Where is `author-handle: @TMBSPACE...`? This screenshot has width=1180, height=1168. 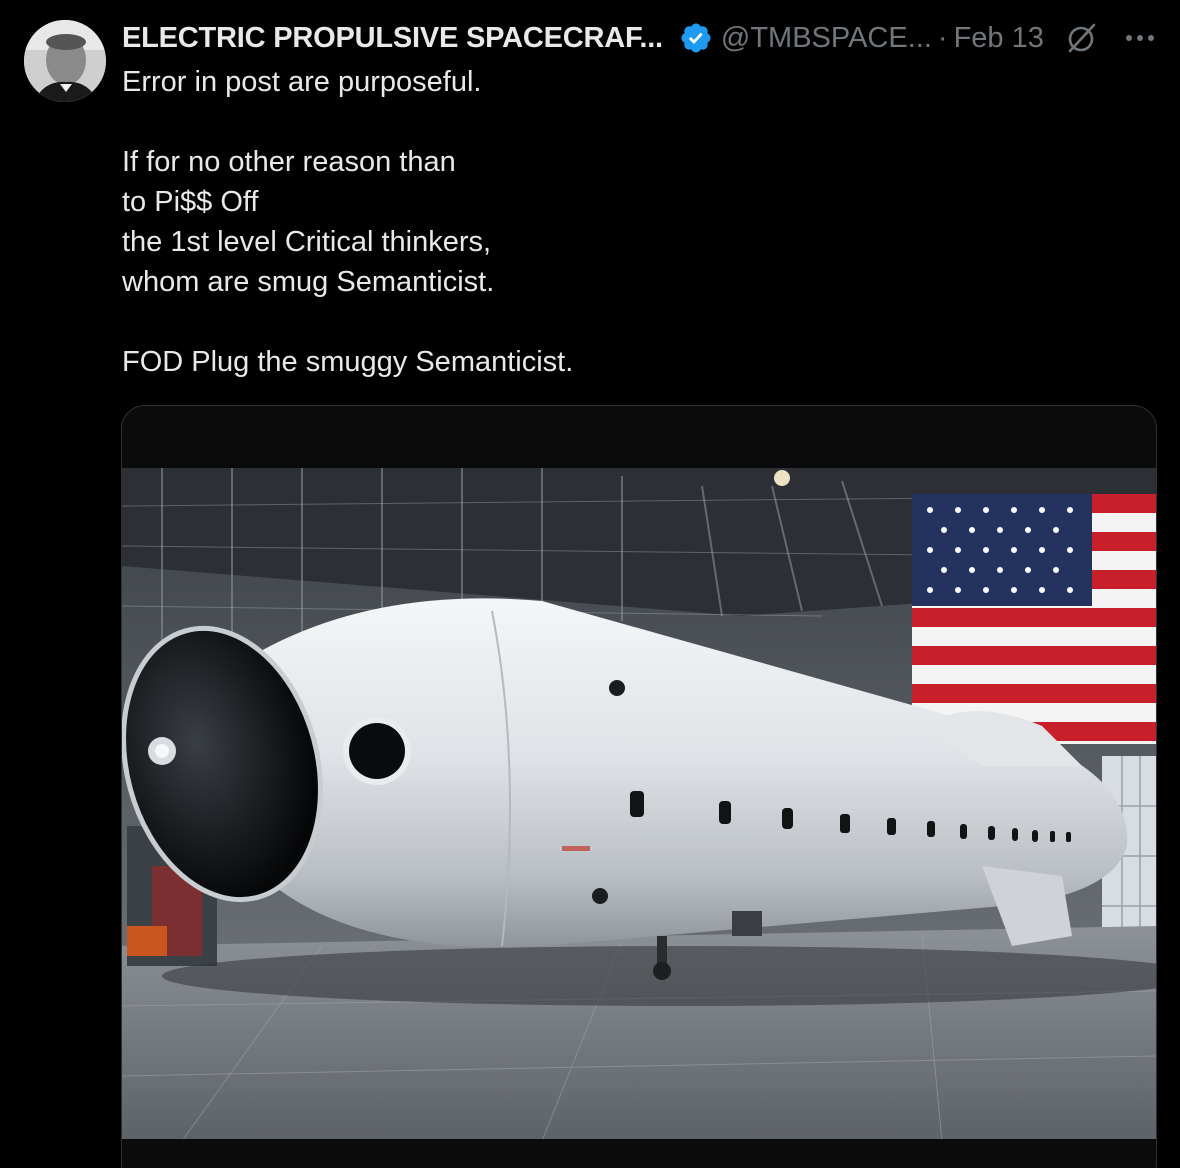
author-handle: @TMBSPACE... is located at coordinates (826, 38).